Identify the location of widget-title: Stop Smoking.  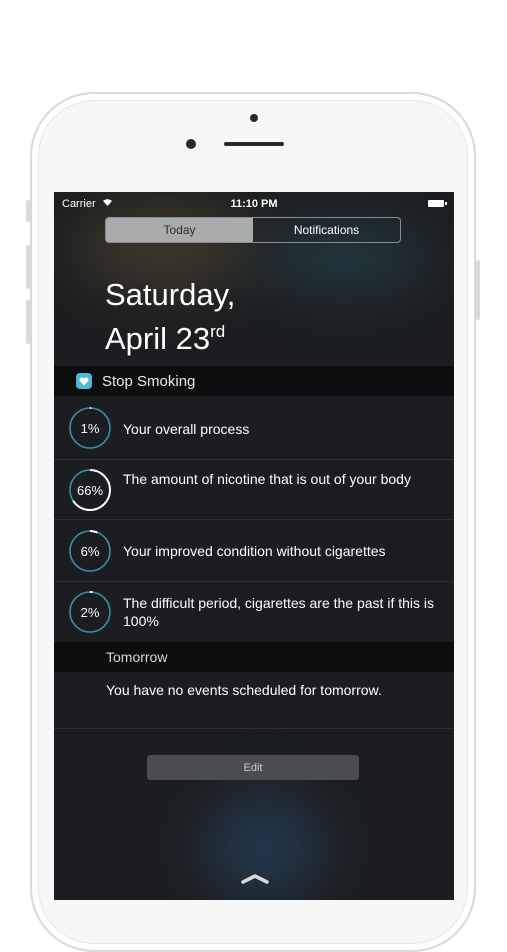
(149, 381).